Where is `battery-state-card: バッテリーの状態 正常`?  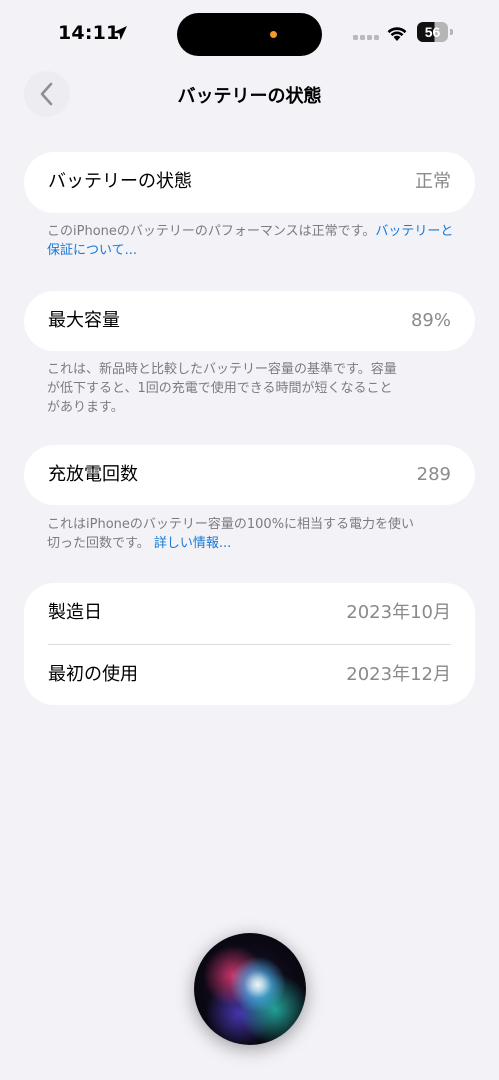 battery-state-card: バッテリーの状態 正常 is located at coordinates (249, 182).